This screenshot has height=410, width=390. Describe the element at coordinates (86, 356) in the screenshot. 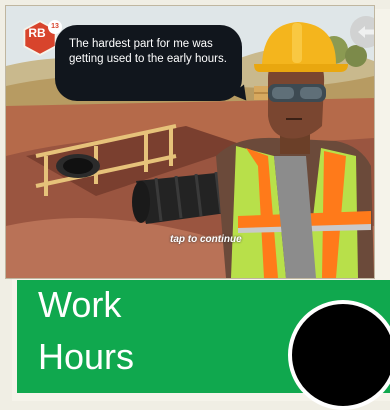

I see `title-line-2: Hours` at that location.